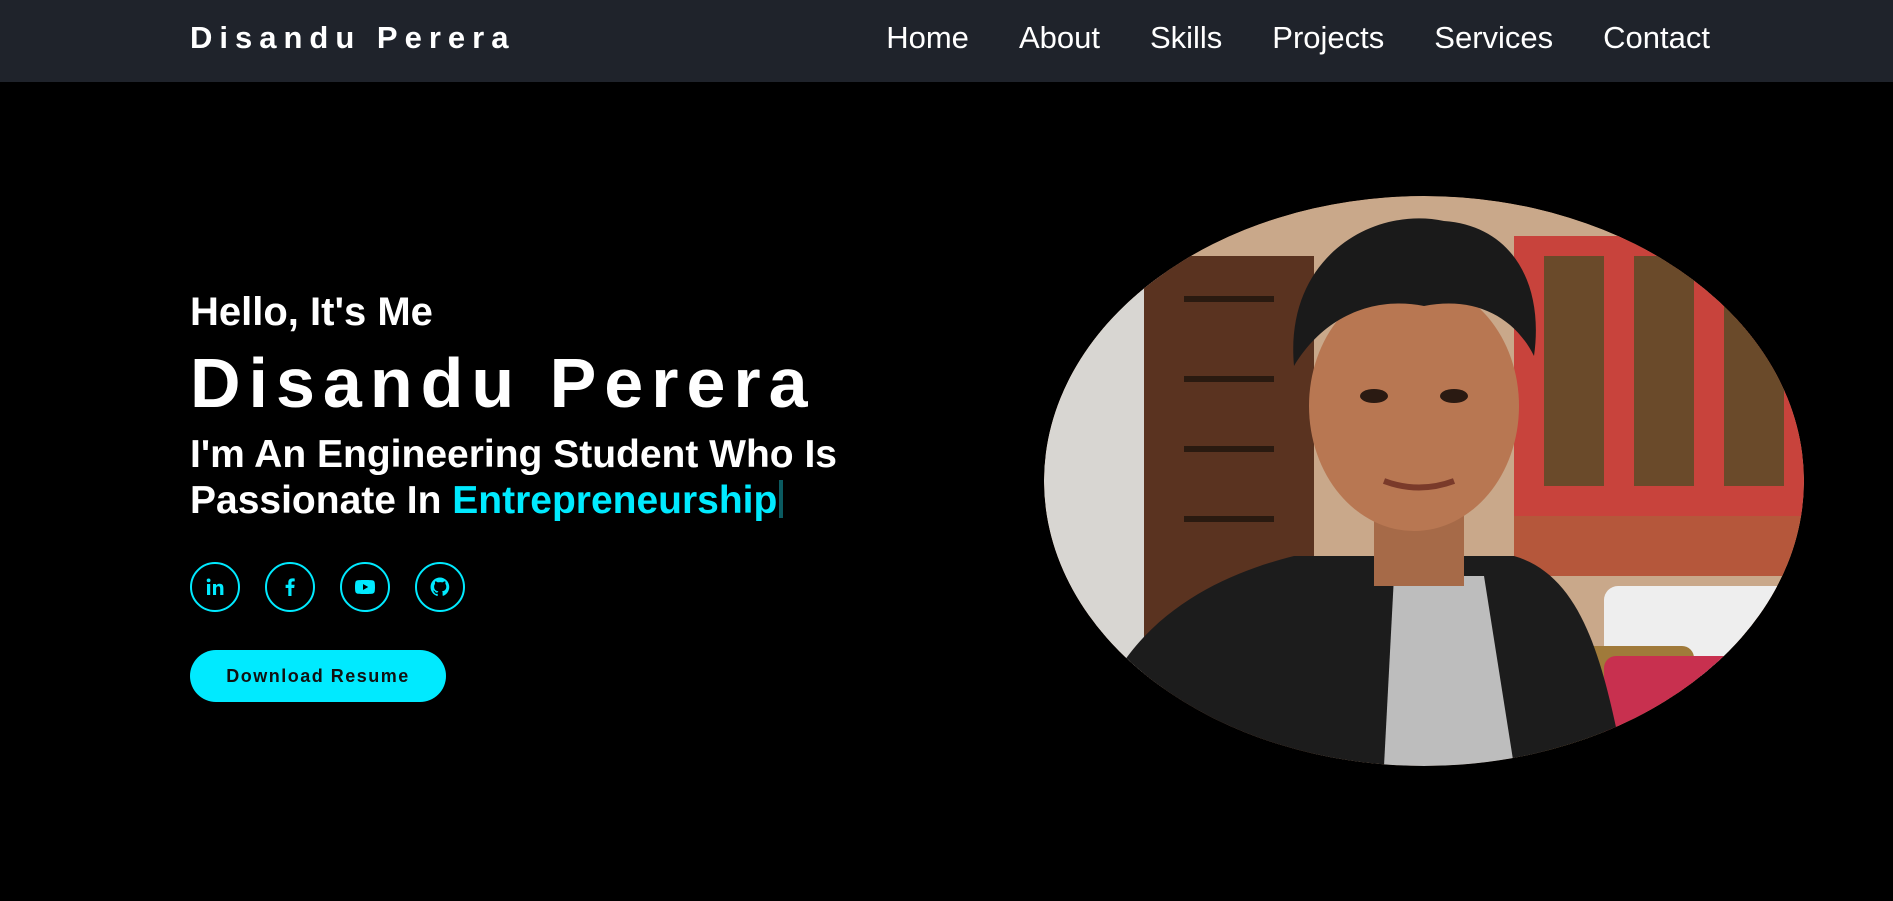 Image resolution: width=1893 pixels, height=901 pixels. Describe the element at coordinates (503, 383) in the screenshot. I see `hero-name: Disandu Perera` at that location.